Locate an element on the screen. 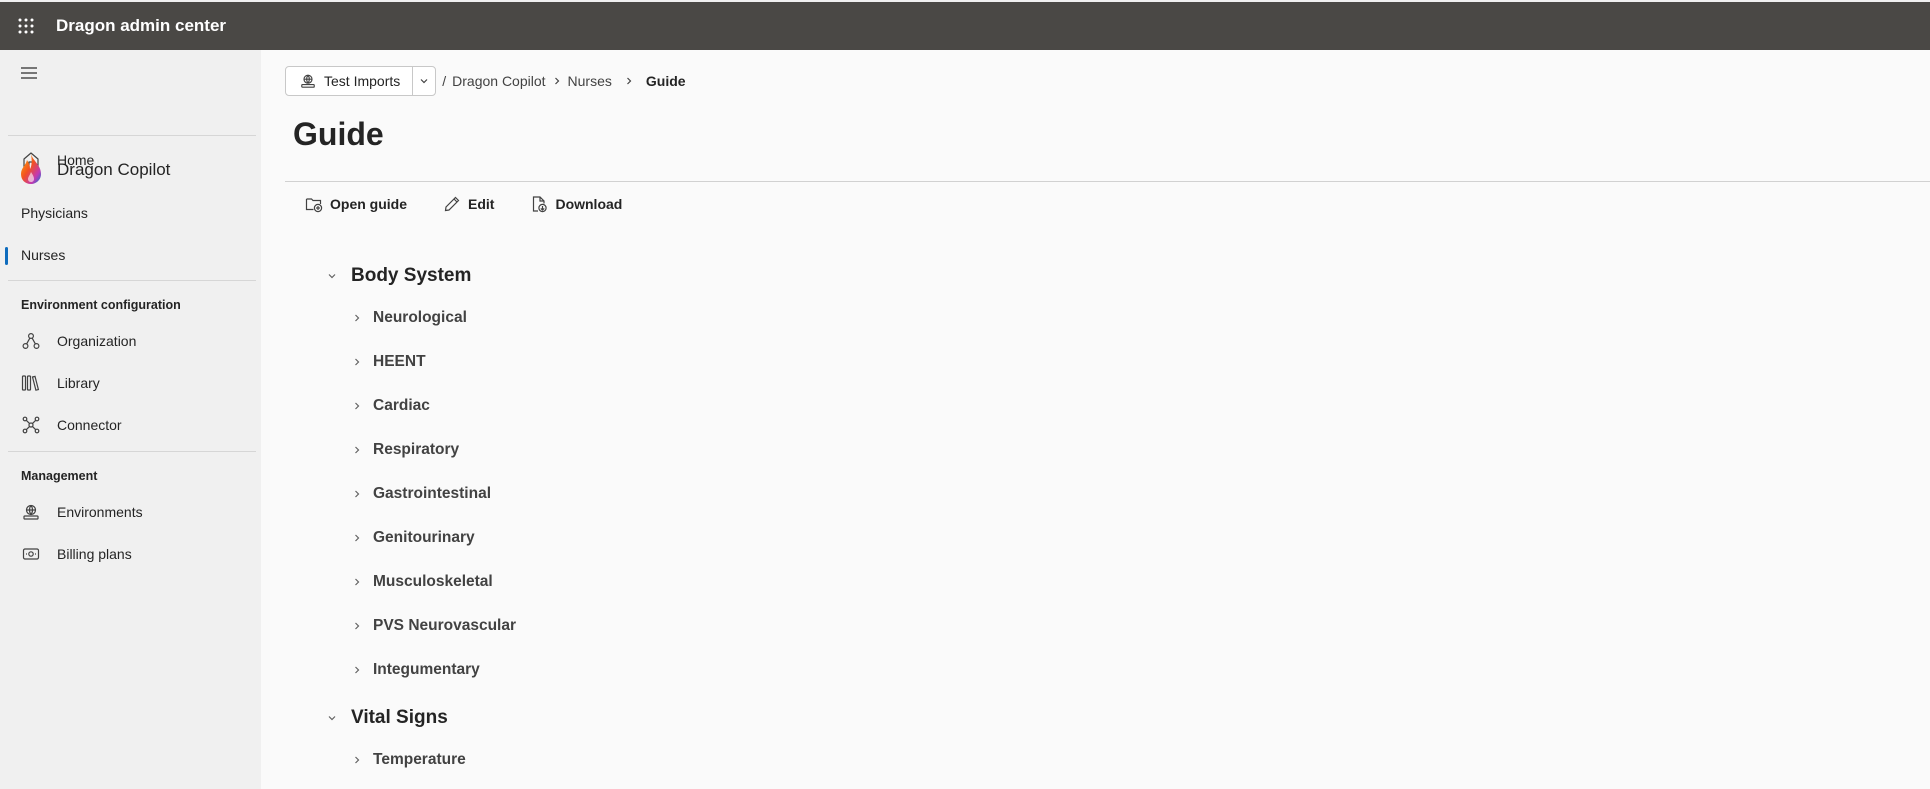  tree-item: Musculoskeletal is located at coordinates (424, 582).